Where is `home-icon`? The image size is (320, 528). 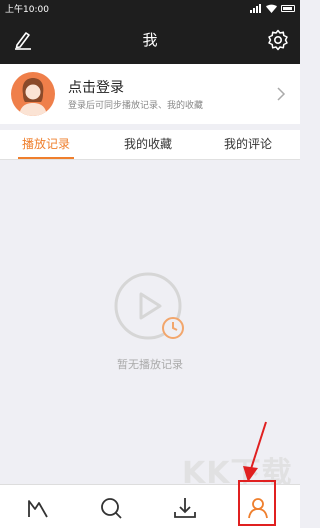 home-icon is located at coordinates (38, 508).